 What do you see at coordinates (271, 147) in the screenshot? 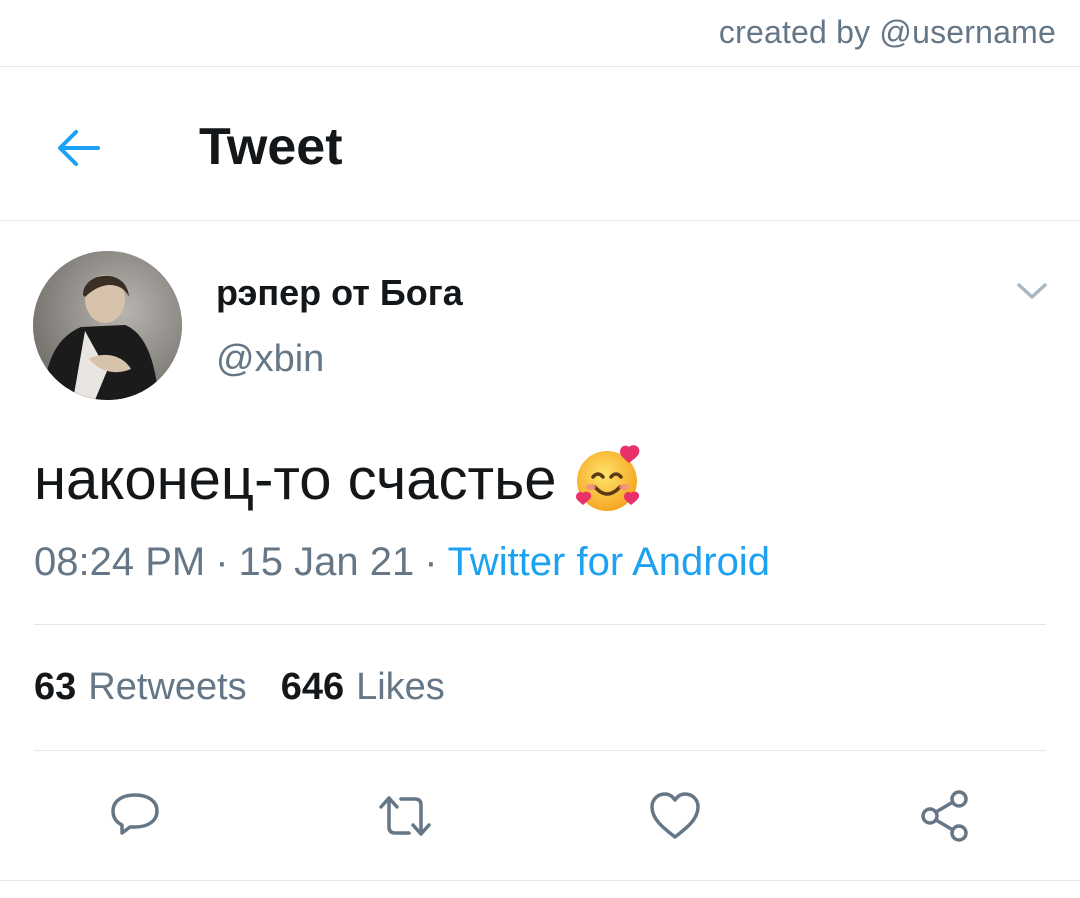
I see `page-title: Tweet` at bounding box center [271, 147].